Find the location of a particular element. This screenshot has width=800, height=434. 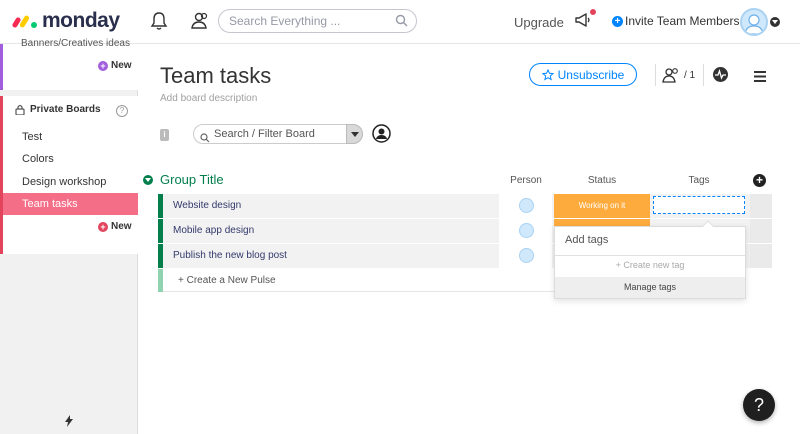

board-description: Add board description is located at coordinates (208, 98).